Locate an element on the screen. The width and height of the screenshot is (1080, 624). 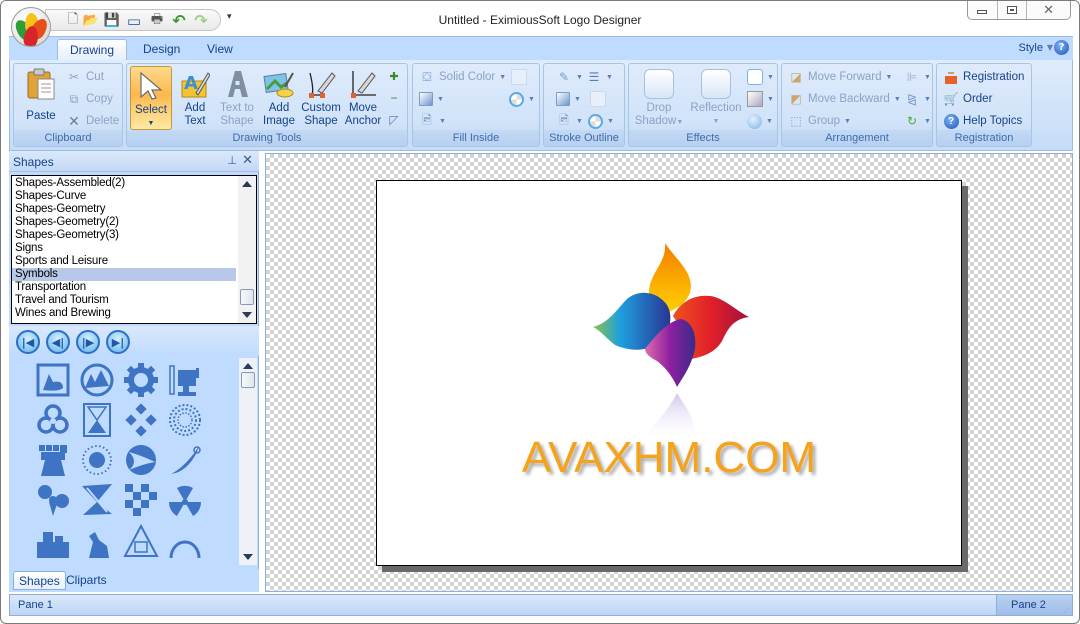
category-item: Wines and Brewing is located at coordinates (124, 313).